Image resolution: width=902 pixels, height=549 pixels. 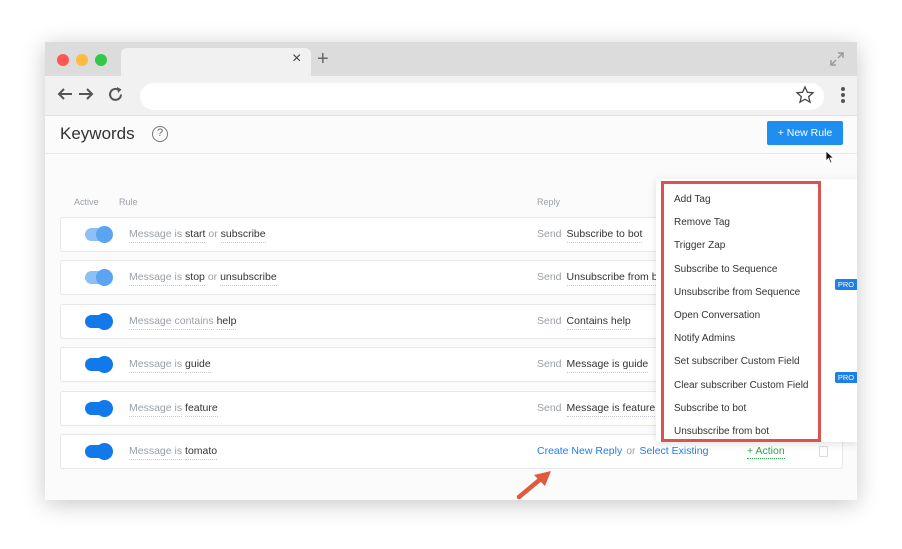 I want to click on bookmark-star-icon, so click(x=805, y=95).